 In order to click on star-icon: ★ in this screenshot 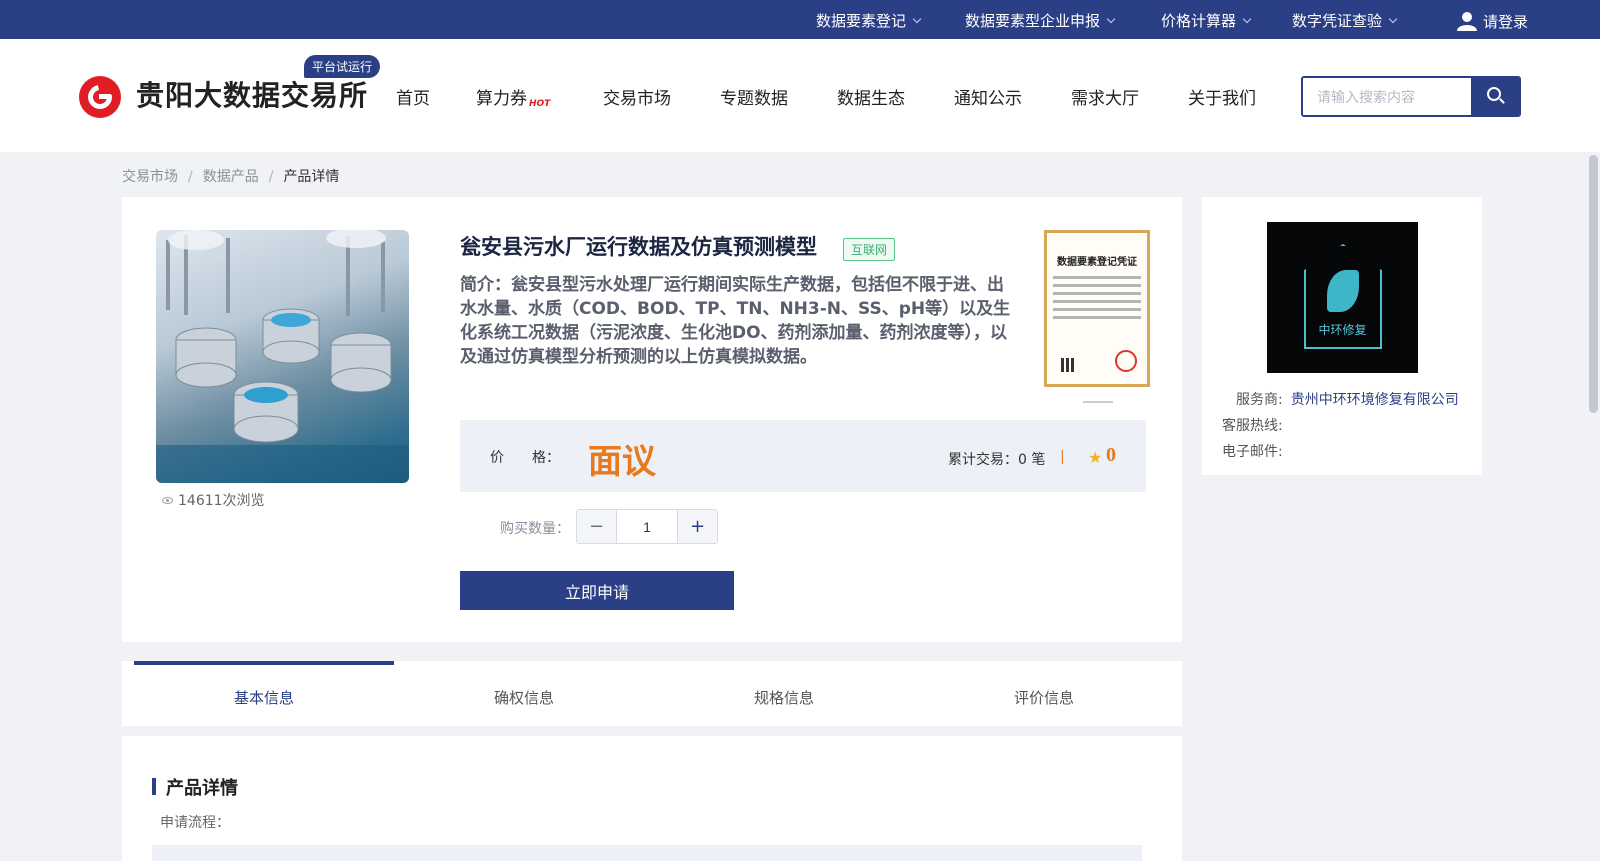, I will do `click(1095, 457)`.